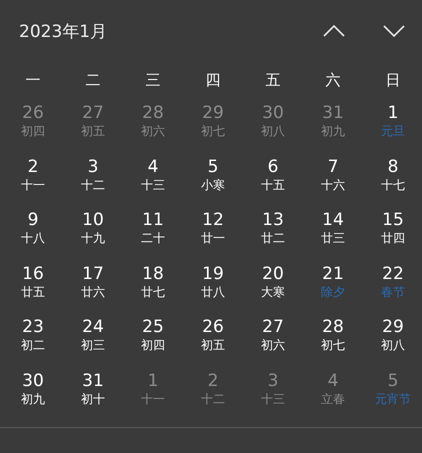 This screenshot has width=422, height=453. Describe the element at coordinates (93, 237) in the screenshot. I see `day-cell: 10 十九` at that location.